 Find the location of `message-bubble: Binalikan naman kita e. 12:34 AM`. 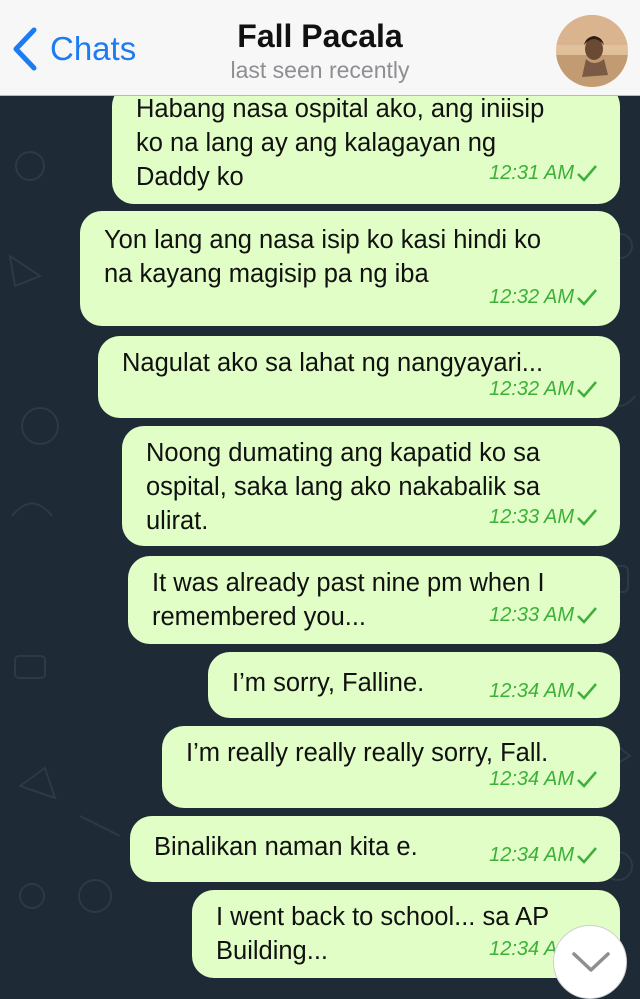

message-bubble: Binalikan naman kita e. 12:34 AM is located at coordinates (375, 849).